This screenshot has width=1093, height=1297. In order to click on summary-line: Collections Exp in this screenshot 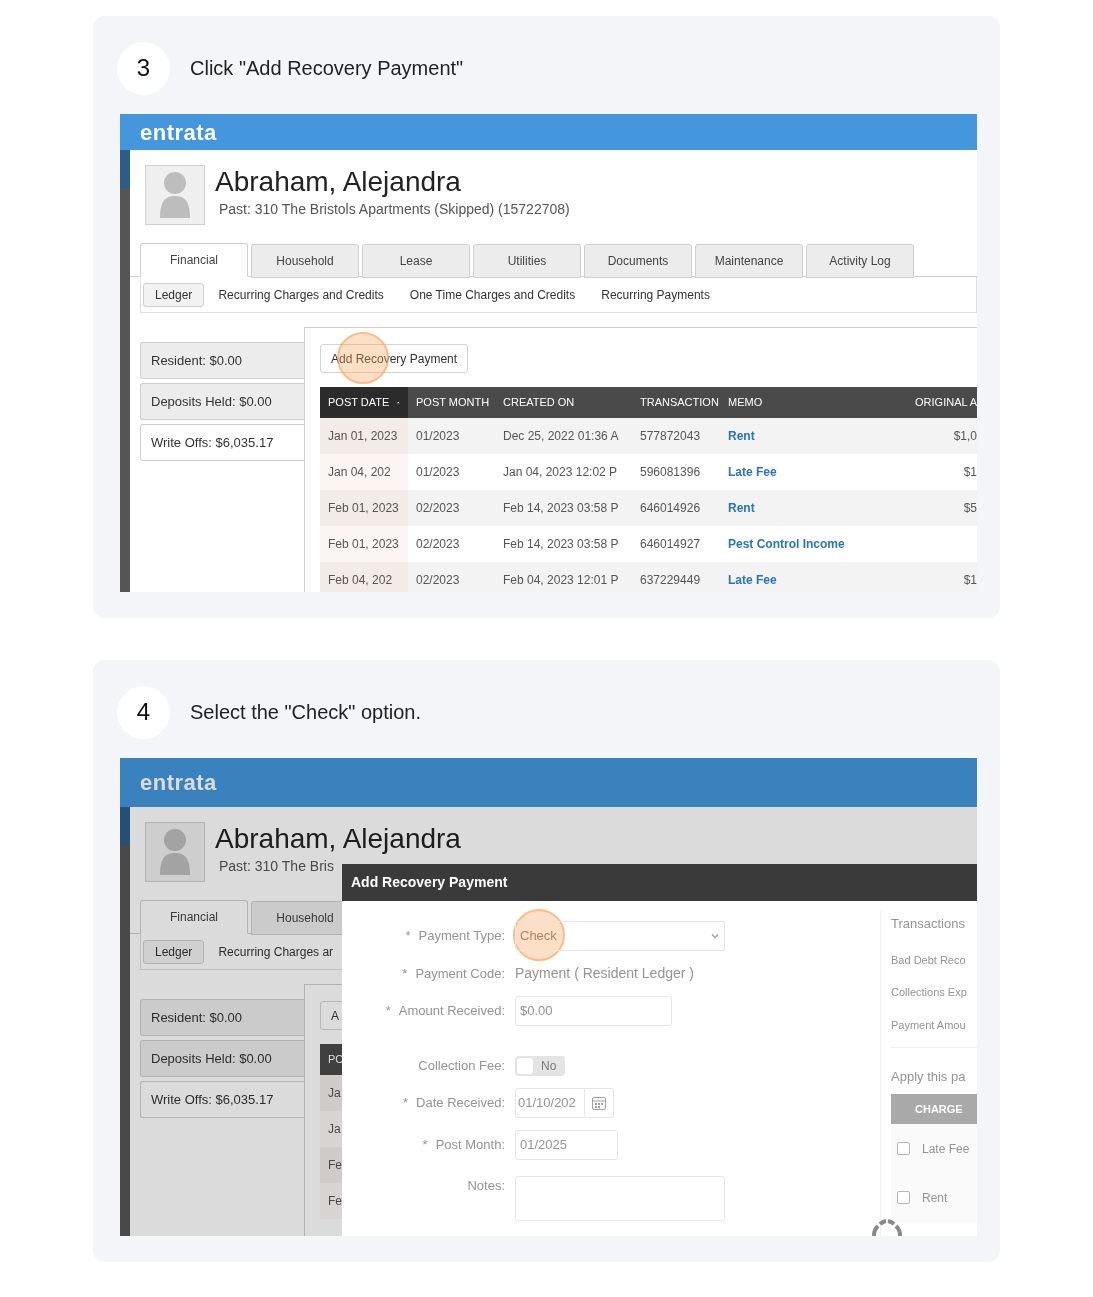, I will do `click(929, 992)`.